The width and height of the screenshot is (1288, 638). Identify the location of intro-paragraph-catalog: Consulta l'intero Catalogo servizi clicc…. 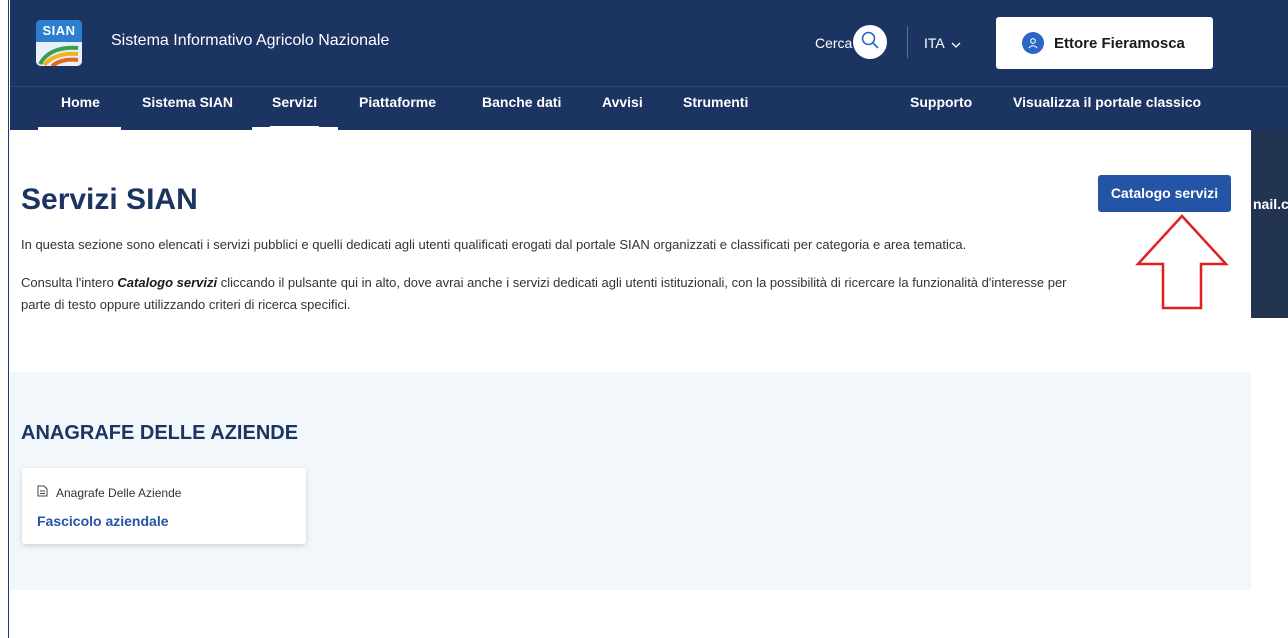
(551, 294).